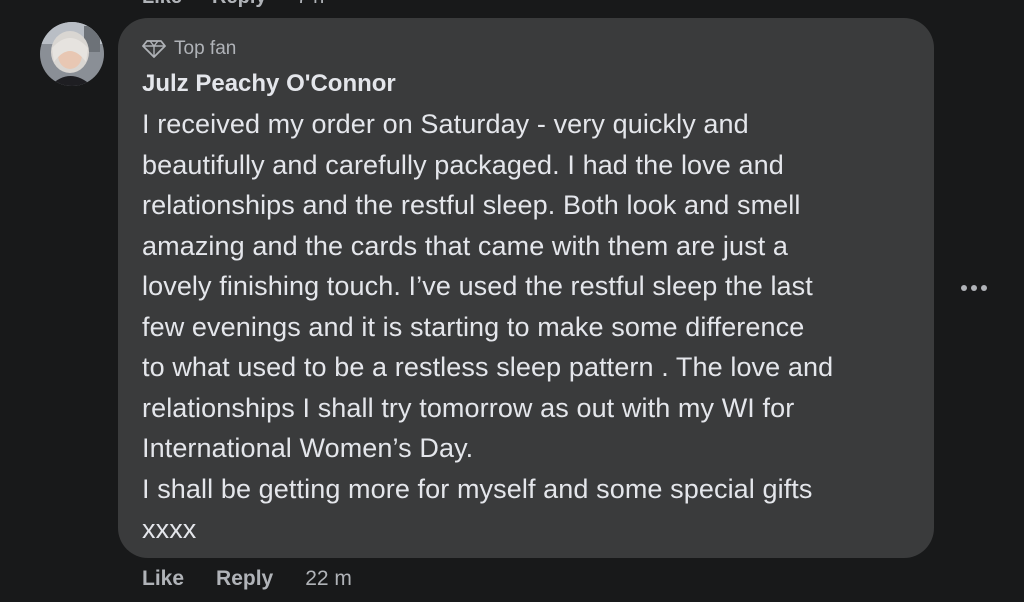 This screenshot has height=602, width=1024. I want to click on diamond-icon, so click(154, 49).